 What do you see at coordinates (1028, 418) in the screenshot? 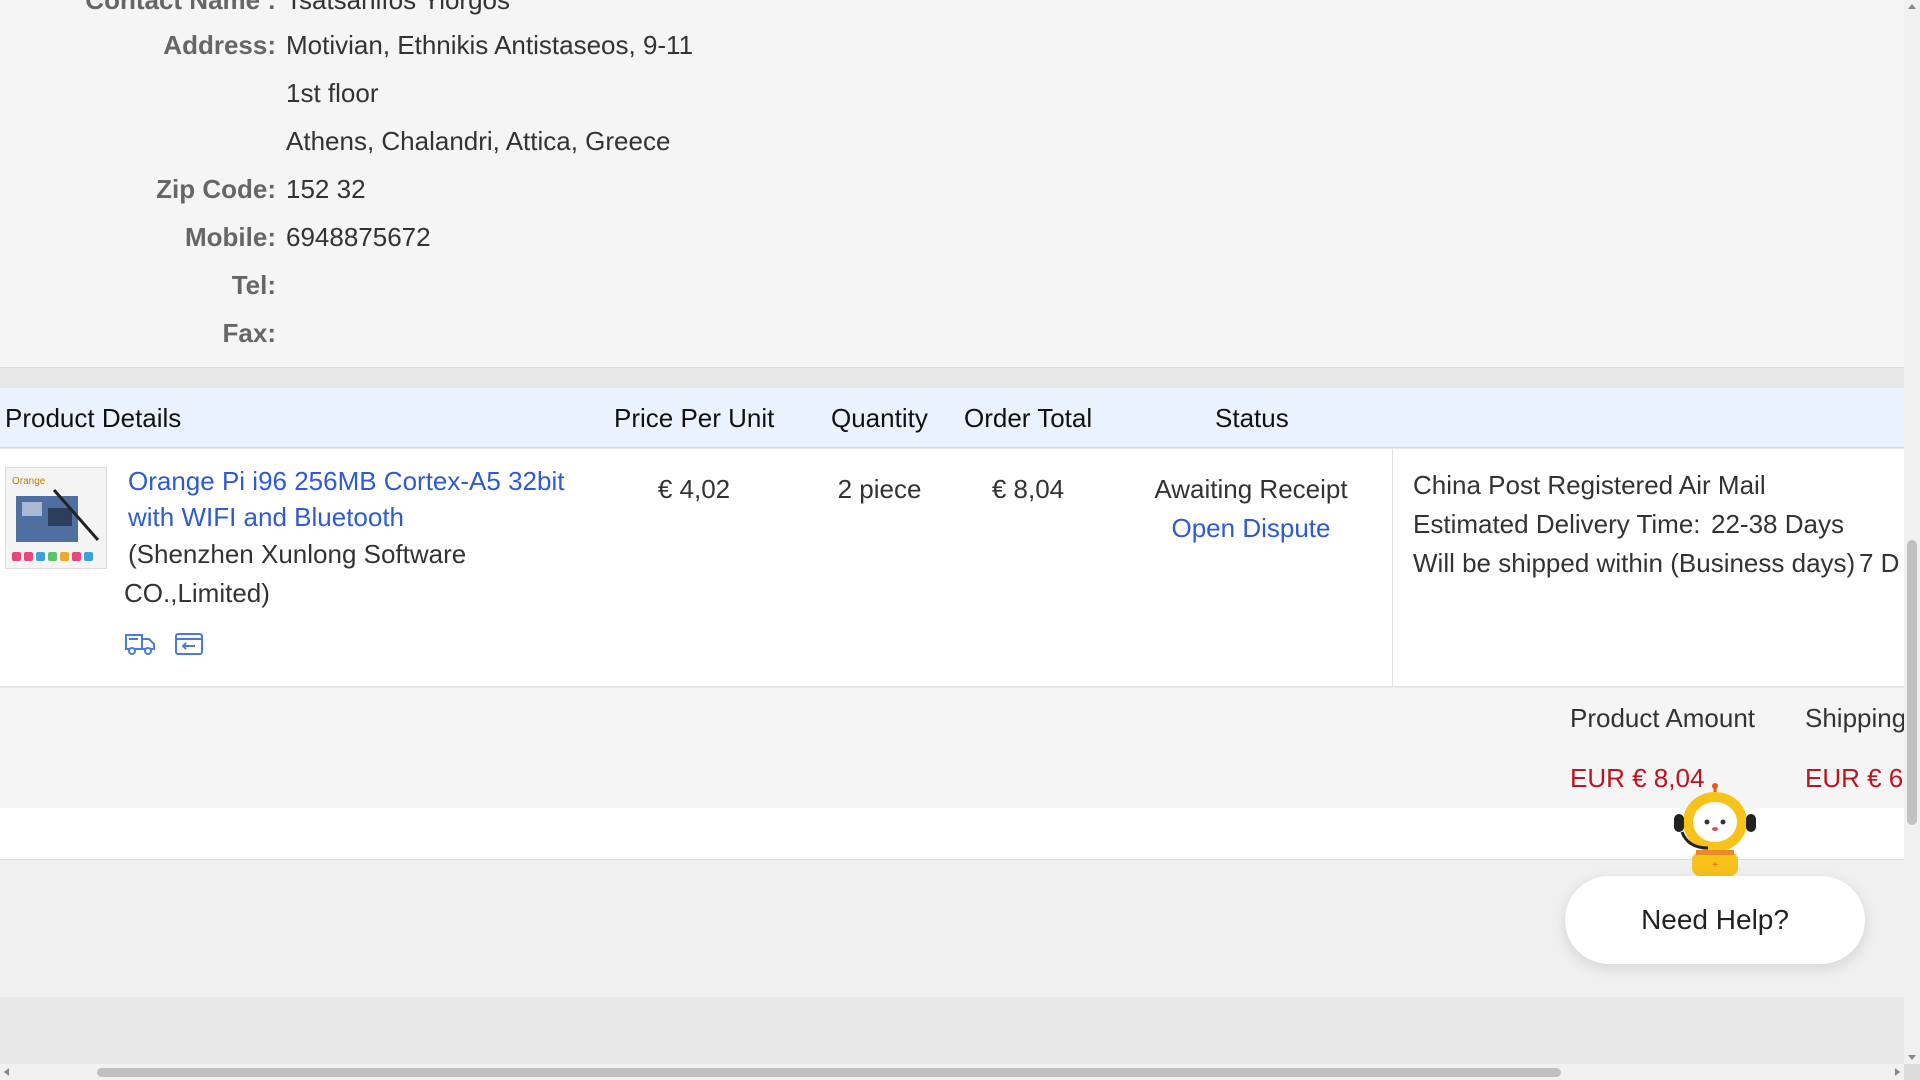
I see `header-order-total: Order Total` at bounding box center [1028, 418].